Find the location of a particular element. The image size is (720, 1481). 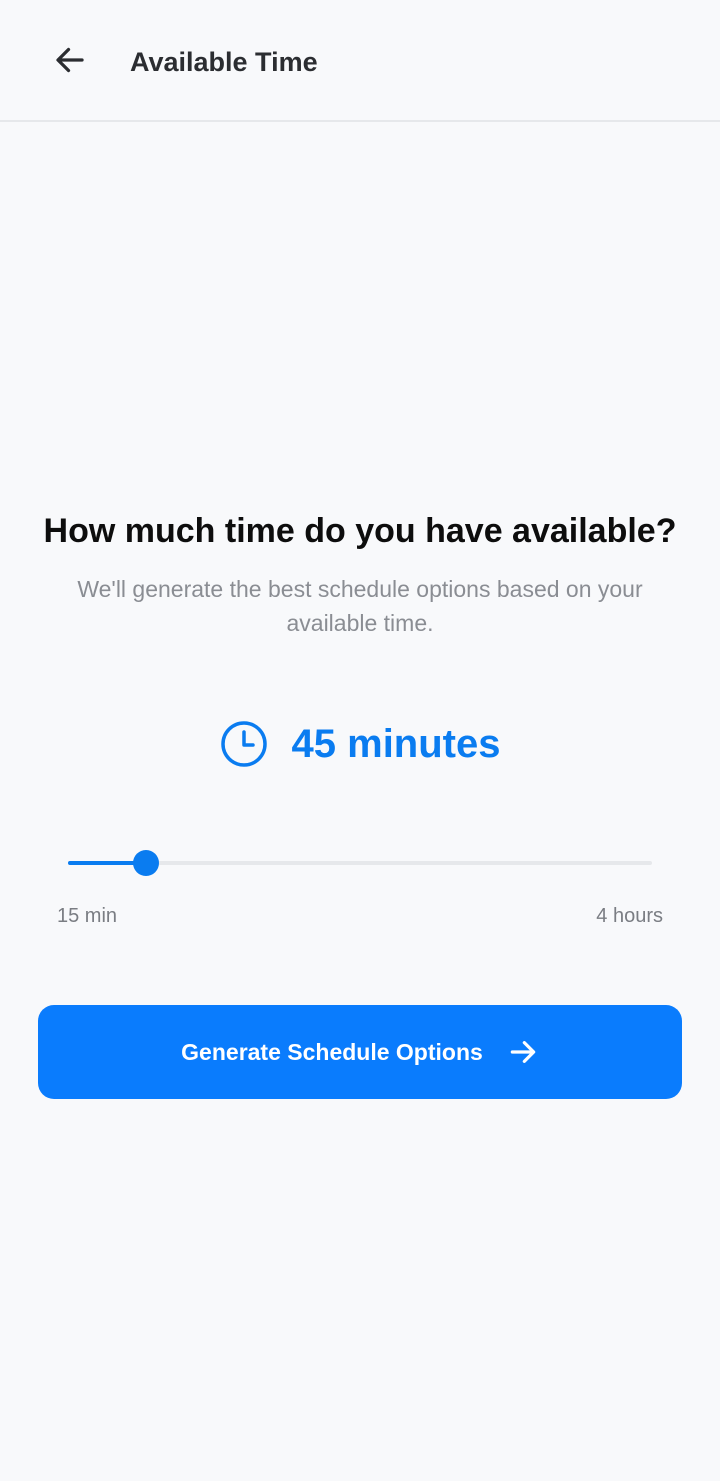

slider-thumb is located at coordinates (146, 863).